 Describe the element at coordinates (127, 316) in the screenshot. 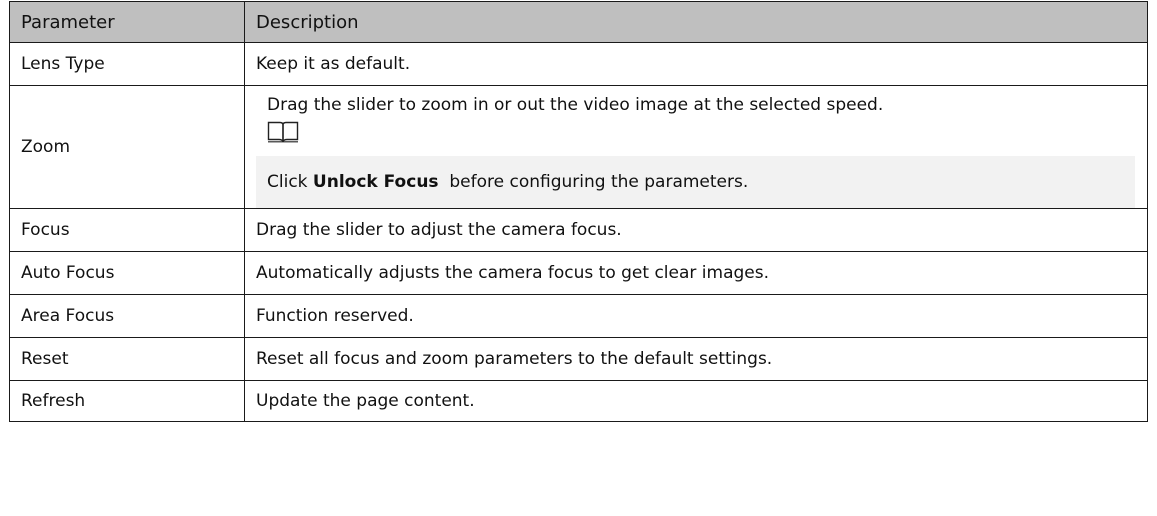

I see `parameter-cell: Area Focus` at that location.